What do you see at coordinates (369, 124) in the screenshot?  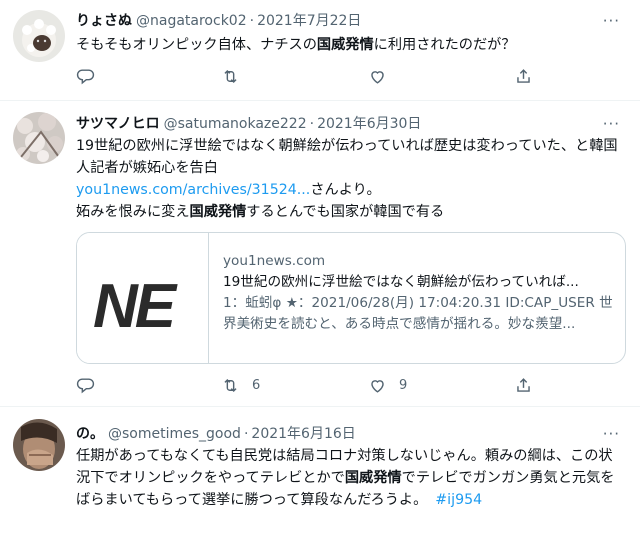 I see `tweet-date: 2021年6月30日` at bounding box center [369, 124].